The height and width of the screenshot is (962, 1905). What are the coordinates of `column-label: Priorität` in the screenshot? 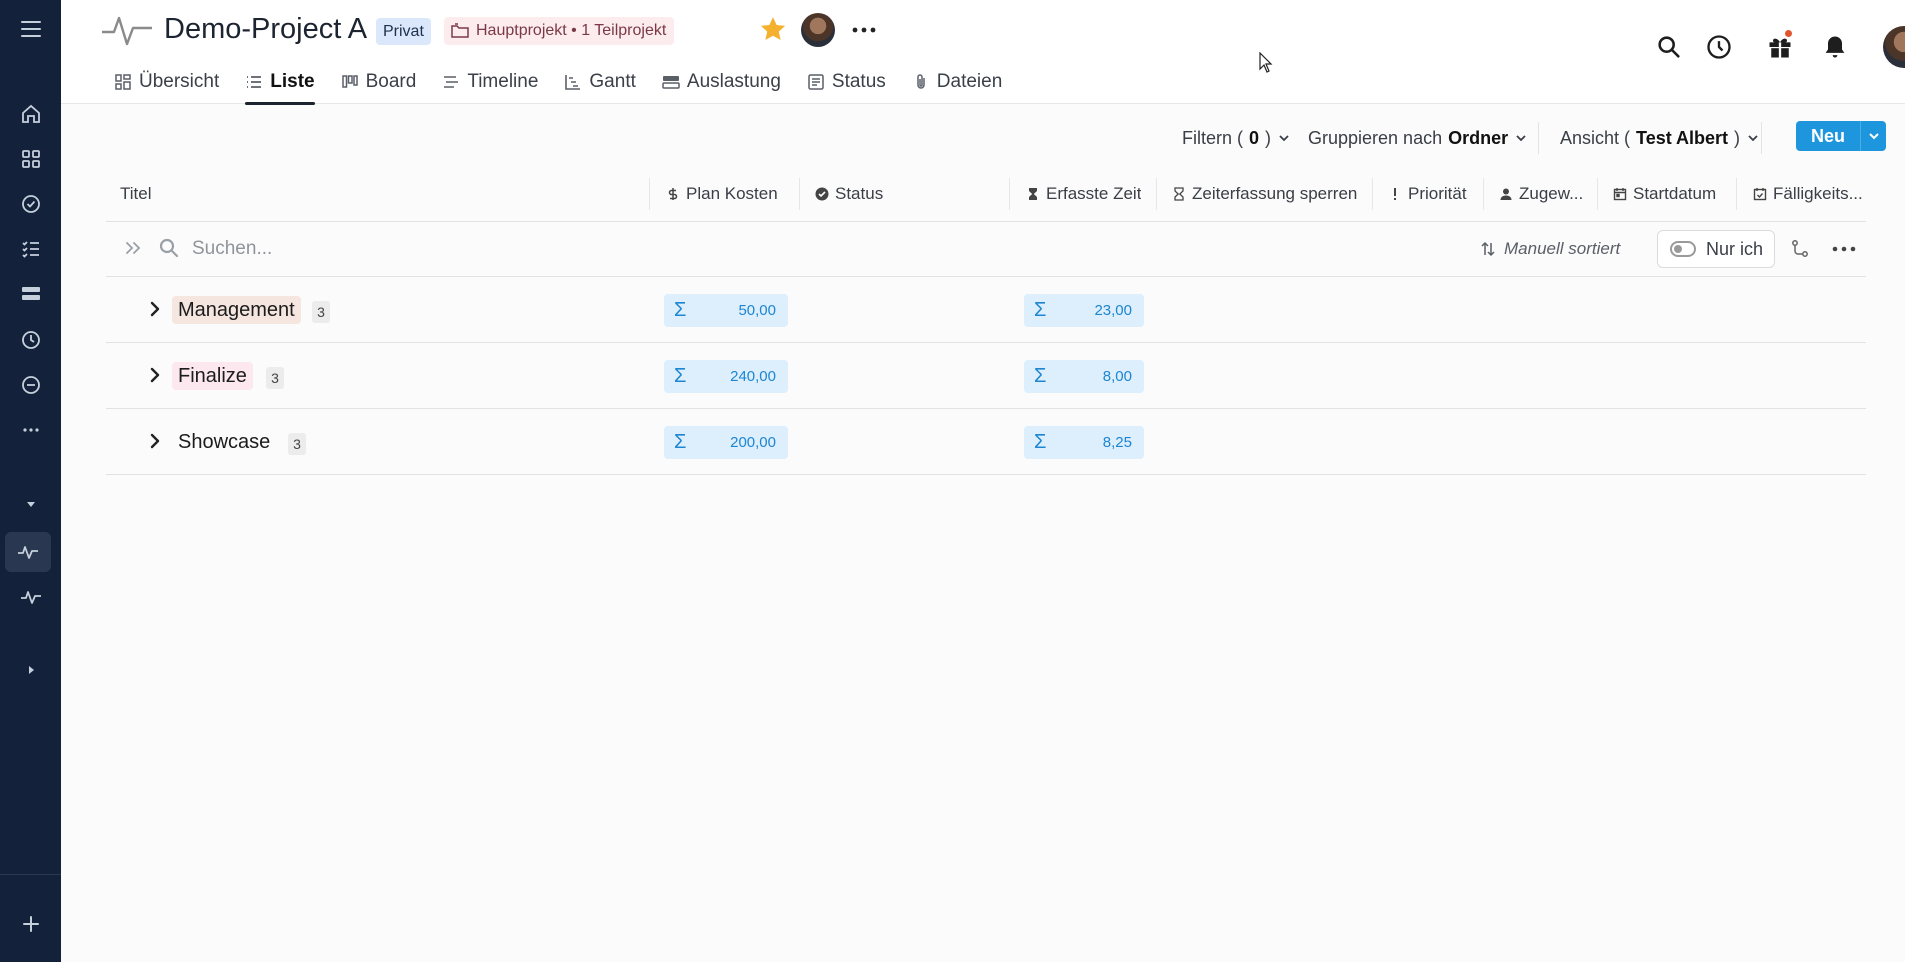 It's located at (1437, 193).